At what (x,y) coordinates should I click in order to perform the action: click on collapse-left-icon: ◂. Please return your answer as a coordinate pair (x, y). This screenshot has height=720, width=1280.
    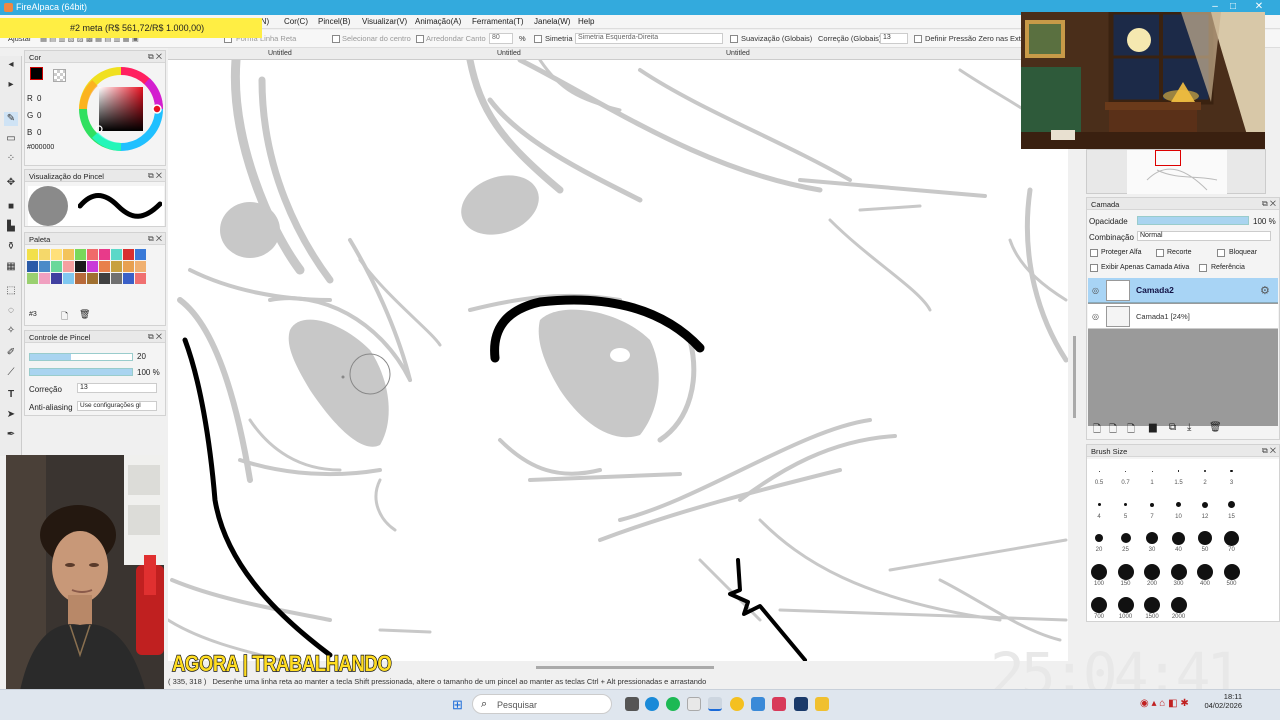
    Looking at the image, I should click on (11, 65).